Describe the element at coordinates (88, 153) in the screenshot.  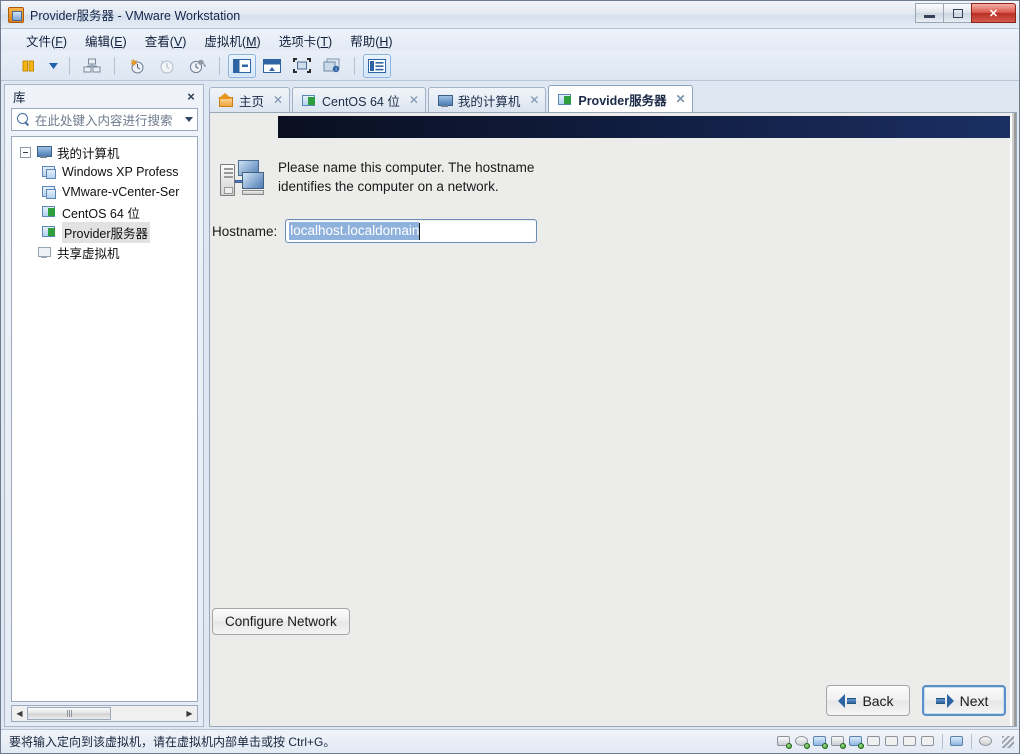
I see `tree-item-label: 我的计算机` at that location.